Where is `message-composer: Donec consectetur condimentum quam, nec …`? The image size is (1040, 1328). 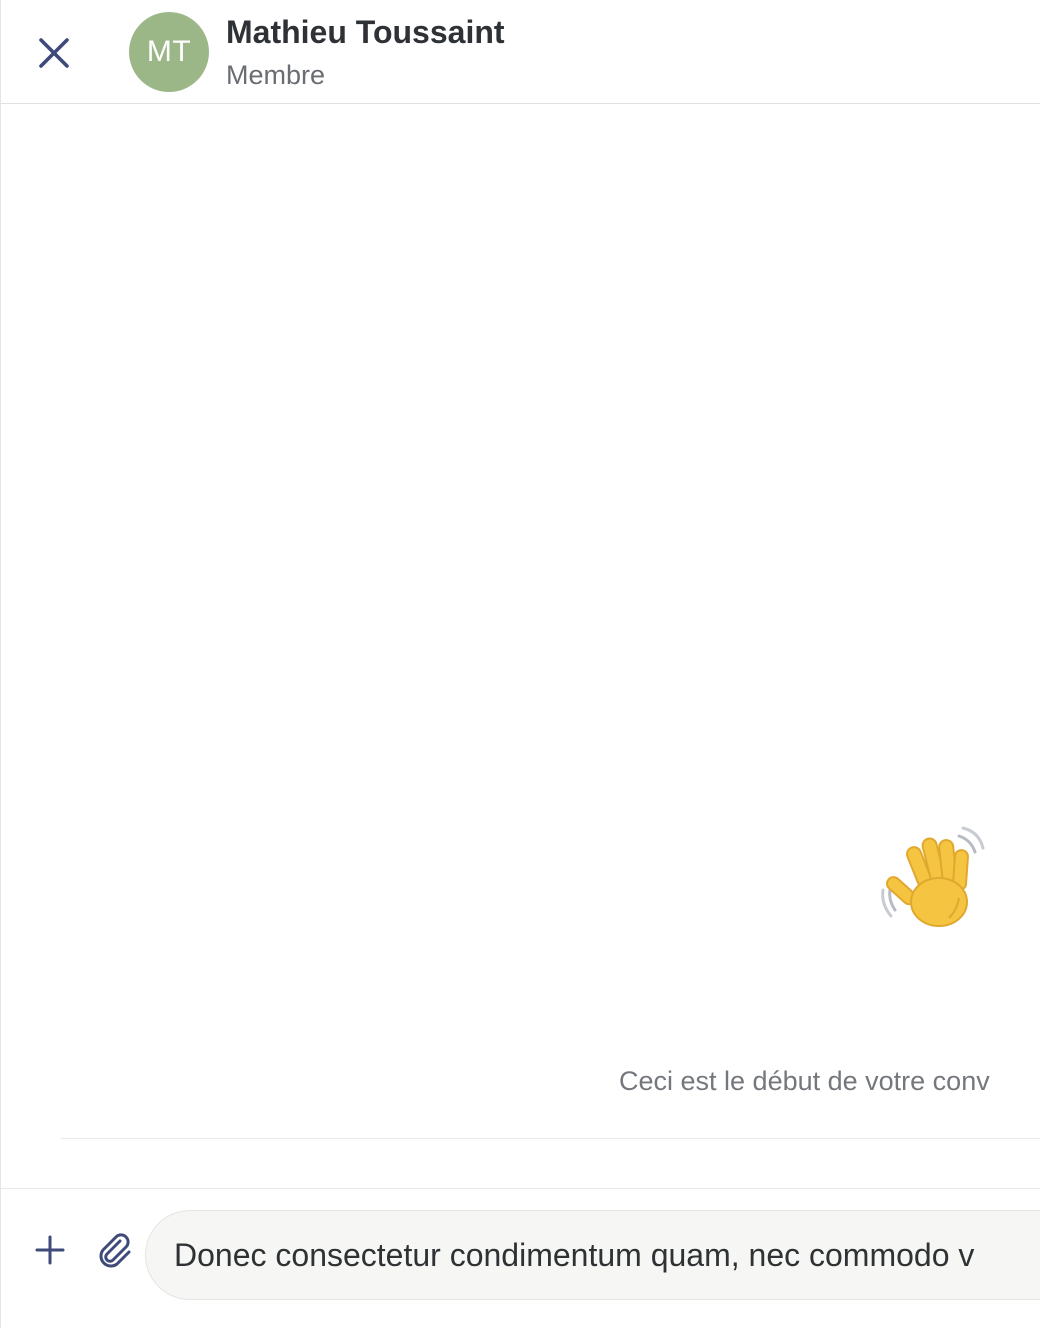
message-composer: Donec consectetur condimentum quam, nec … is located at coordinates (520, 1258).